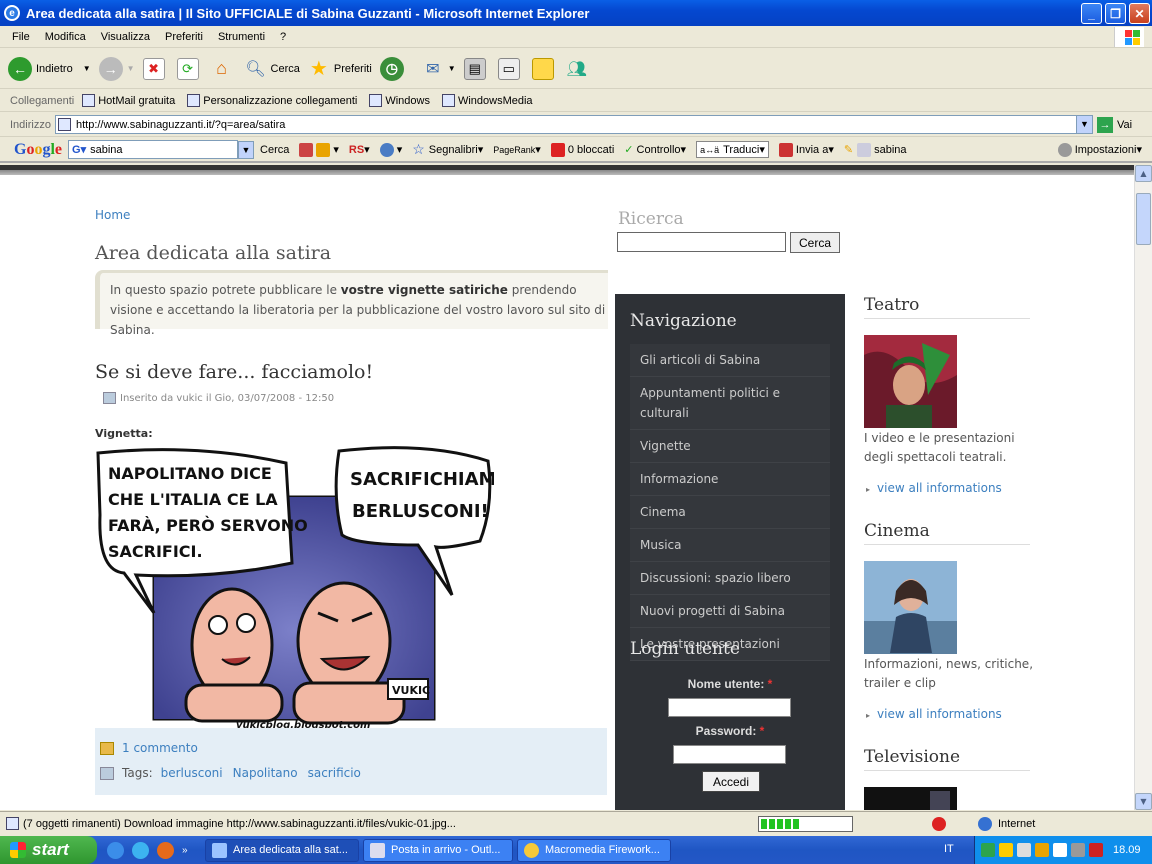  Describe the element at coordinates (393, 68) in the screenshot. I see `history-button: ◷` at that location.